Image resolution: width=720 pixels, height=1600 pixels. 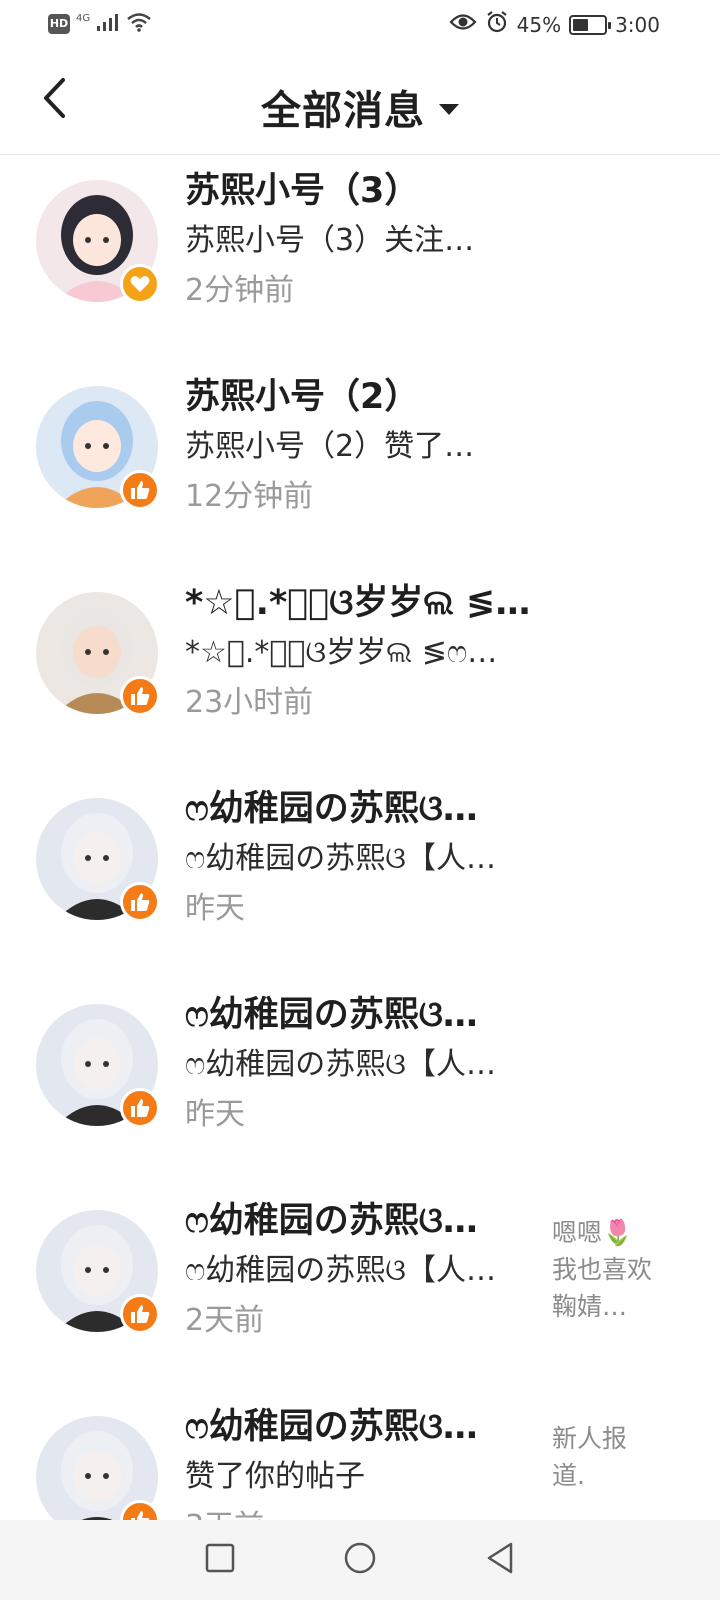 What do you see at coordinates (622, 1457) in the screenshot?
I see `post-preview: 新人报 道.` at bounding box center [622, 1457].